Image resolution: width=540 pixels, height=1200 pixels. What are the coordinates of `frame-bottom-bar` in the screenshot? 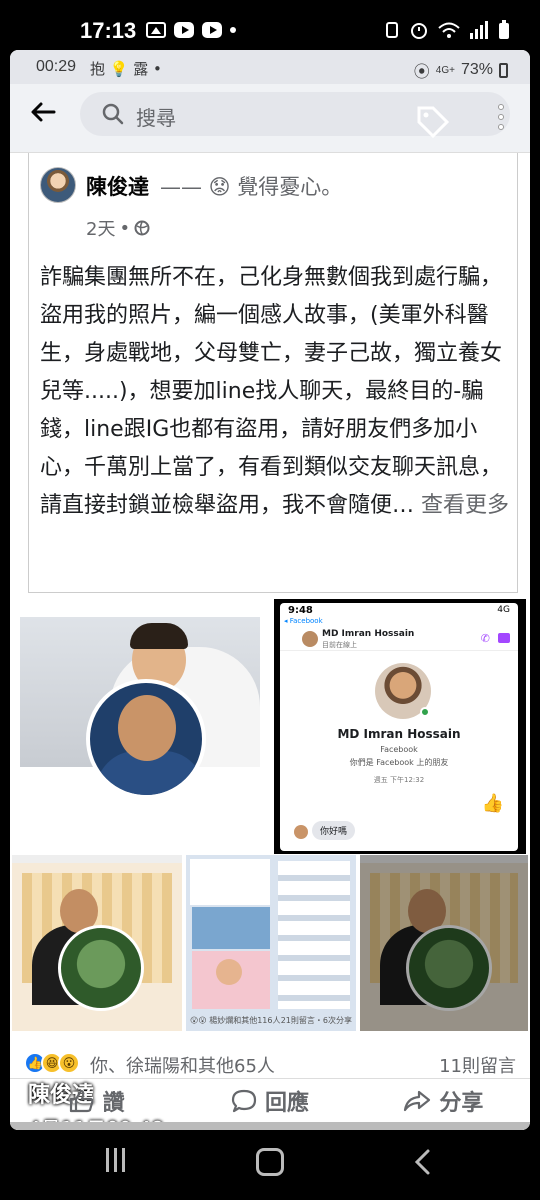 It's located at (270, 1126).